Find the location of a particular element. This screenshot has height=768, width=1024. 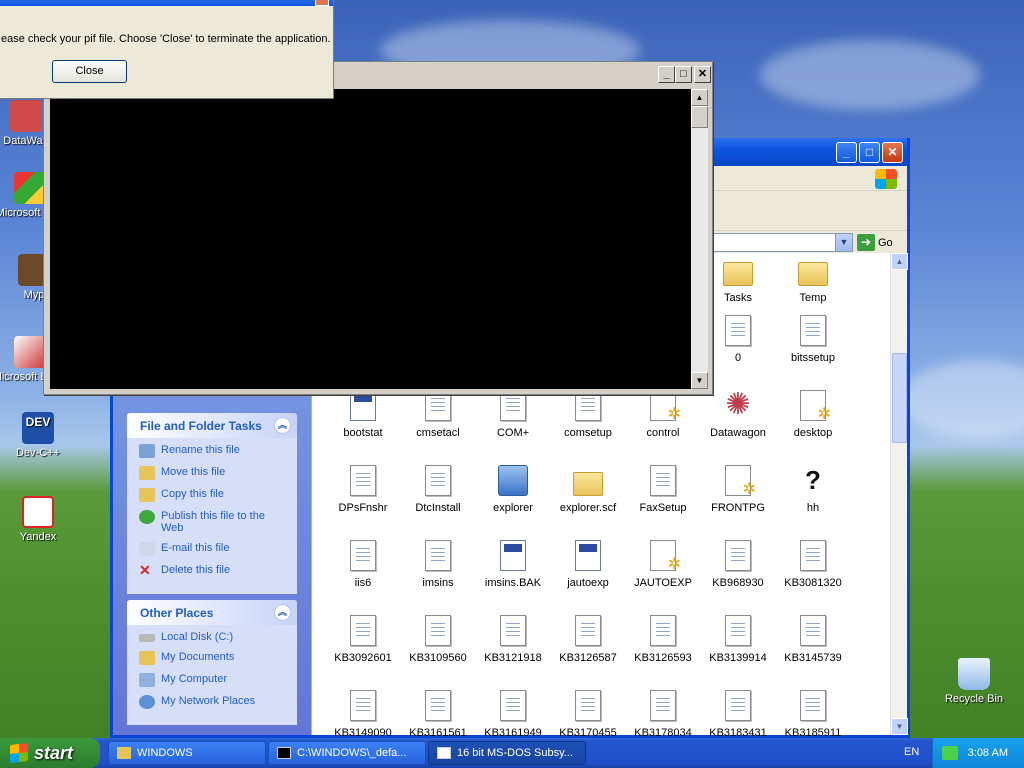

console-scrollbar: ▲ ▼ is located at coordinates (699, 239).